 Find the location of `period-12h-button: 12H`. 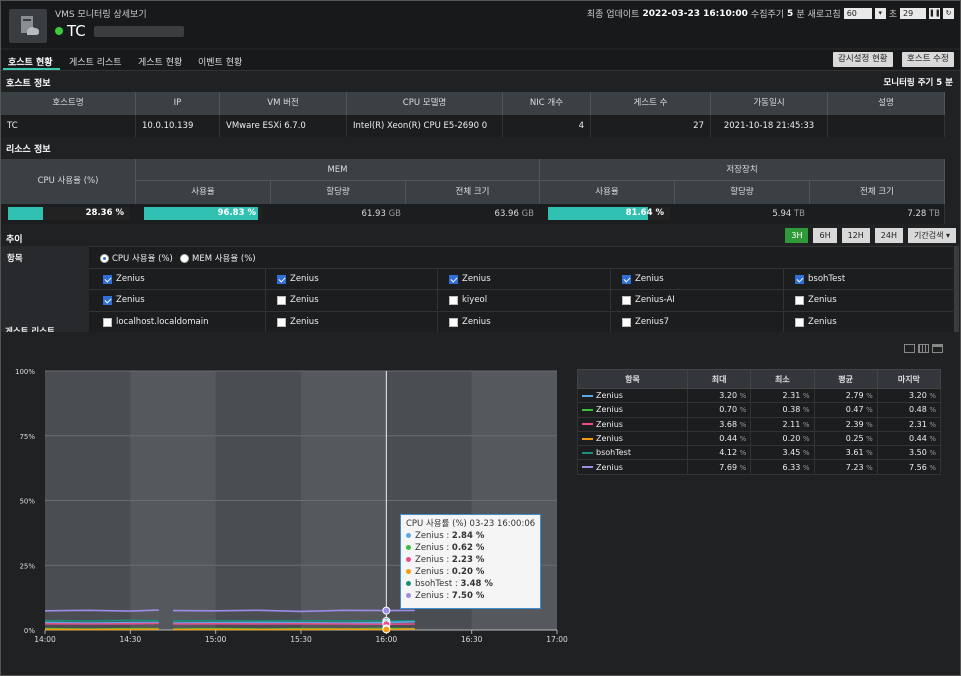

period-12h-button: 12H is located at coordinates (855, 235).